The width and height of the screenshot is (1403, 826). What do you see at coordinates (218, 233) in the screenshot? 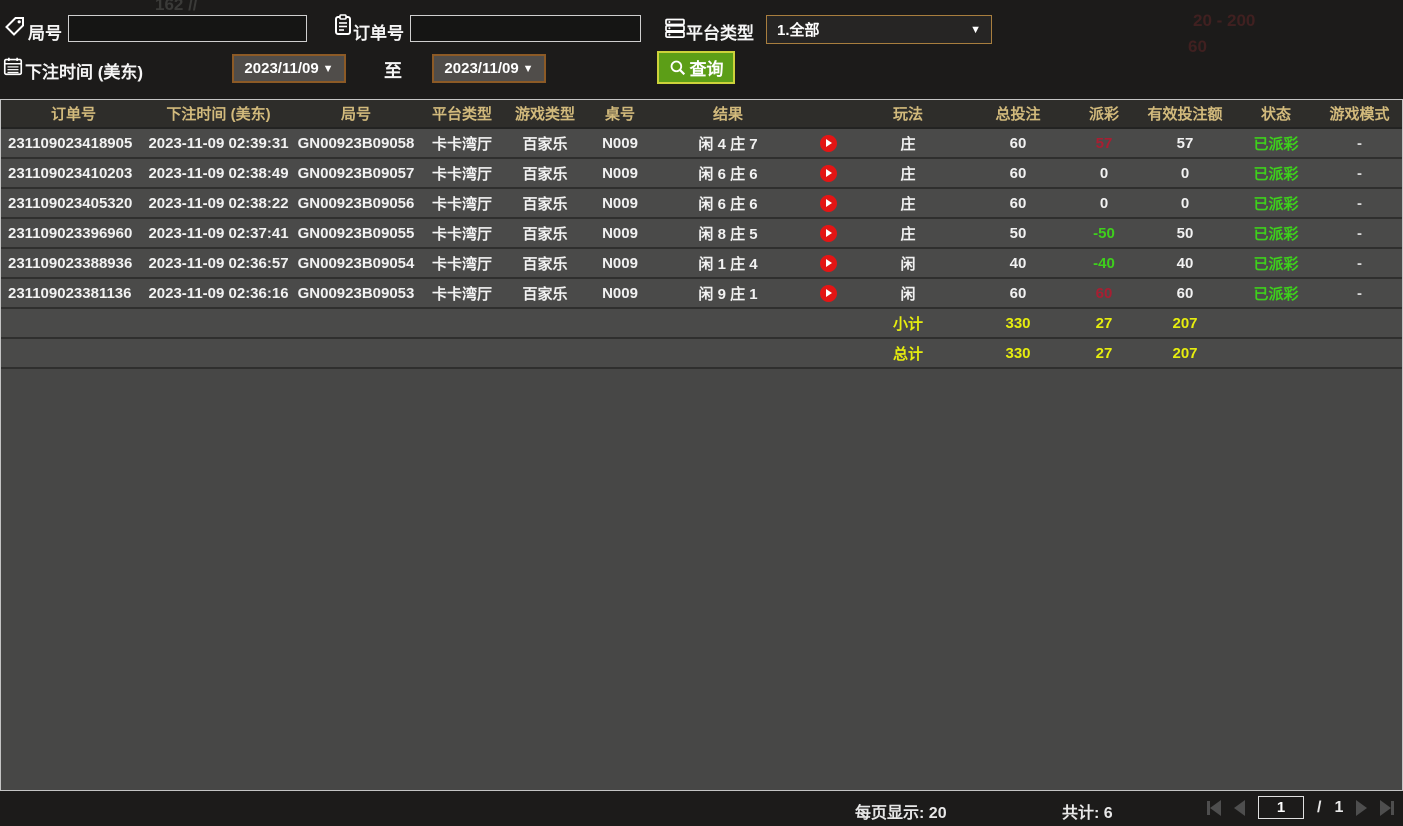
I see `cell-bet-time: 2023-11-09 02:37:41` at bounding box center [218, 233].